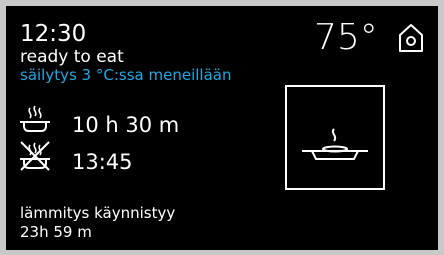 The image size is (444, 255). Describe the element at coordinates (126, 125) in the screenshot. I see `cooking-duration: 10 h 30 m` at that location.